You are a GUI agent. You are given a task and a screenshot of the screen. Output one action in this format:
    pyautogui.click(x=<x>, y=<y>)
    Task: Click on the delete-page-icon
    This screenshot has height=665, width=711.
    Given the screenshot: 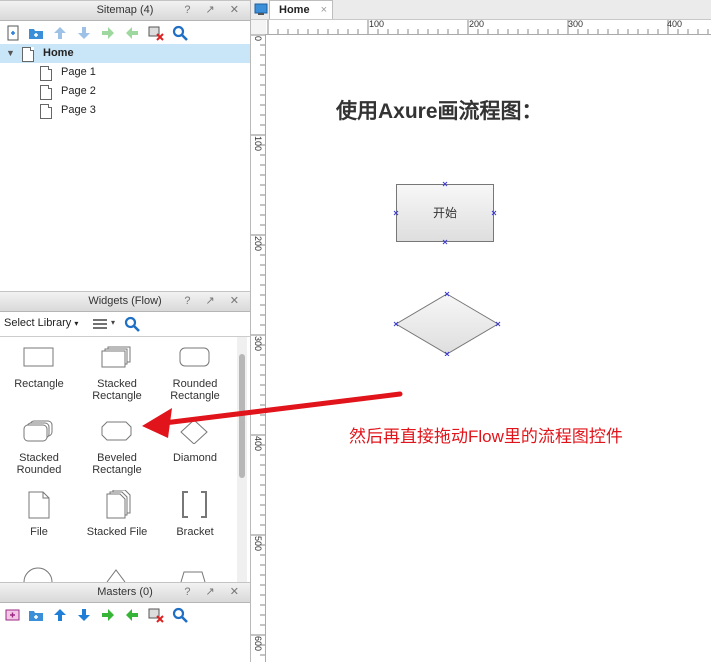 What is the action you would take?
    pyautogui.click(x=156, y=33)
    